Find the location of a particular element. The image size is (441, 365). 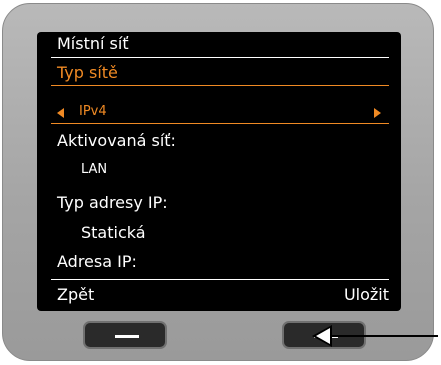

field-underline is located at coordinates (220, 85).